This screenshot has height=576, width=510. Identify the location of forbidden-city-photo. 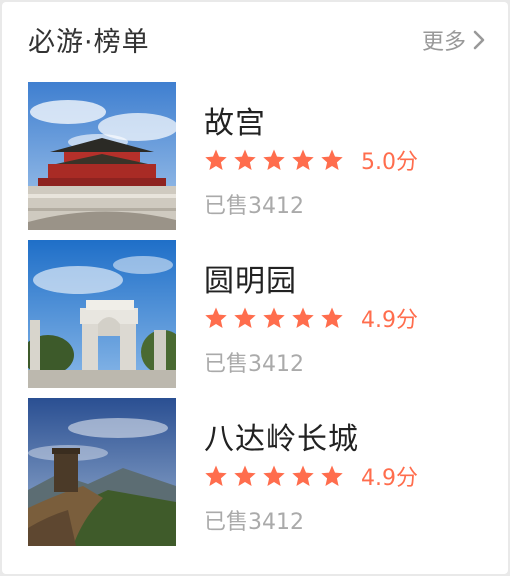
(102, 156).